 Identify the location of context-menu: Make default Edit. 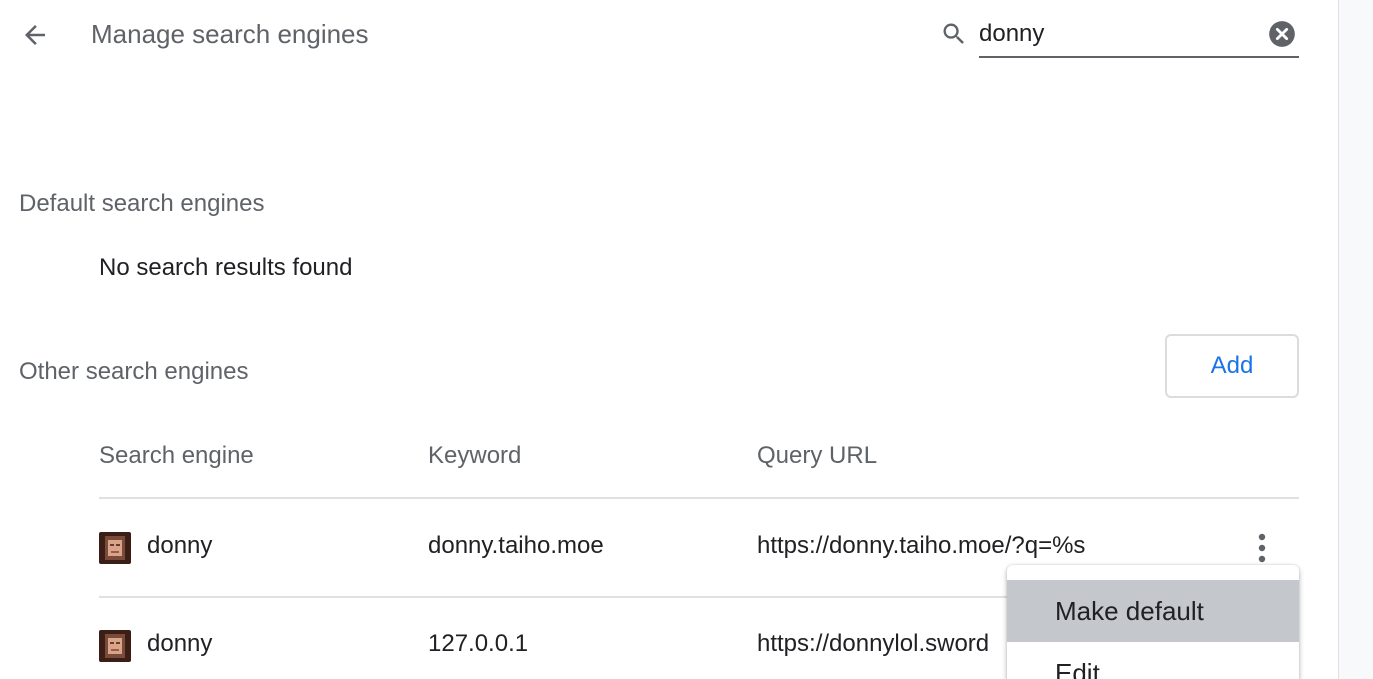
(1153, 622).